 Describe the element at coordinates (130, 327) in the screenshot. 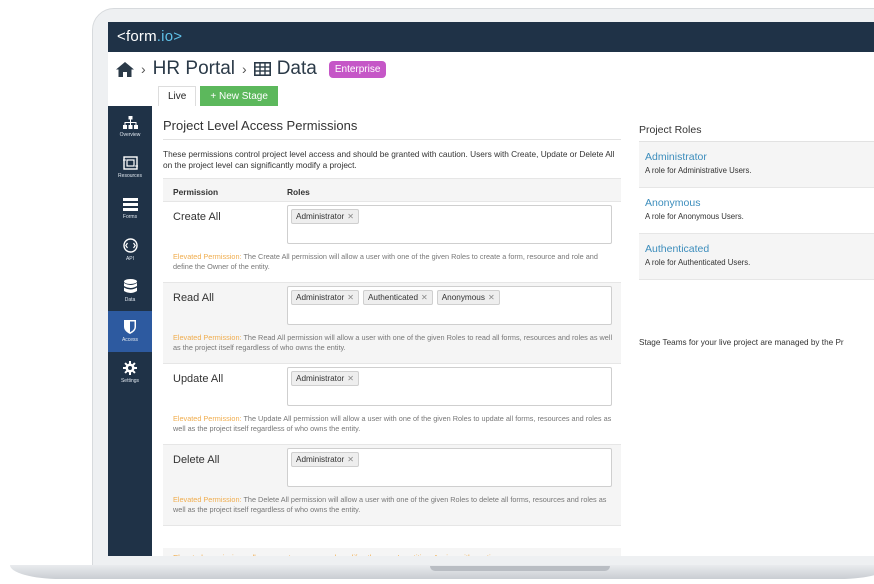

I see `shield-icon` at that location.